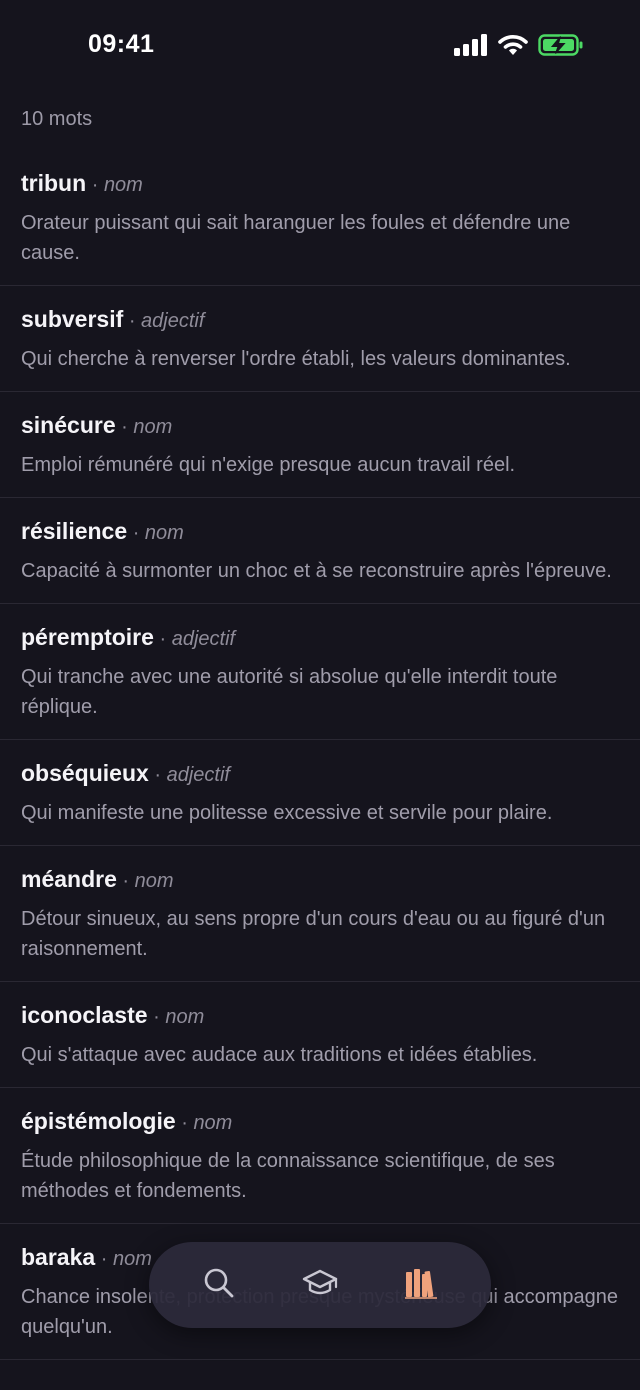  Describe the element at coordinates (58, 1257) in the screenshot. I see `word-term: baraka` at that location.